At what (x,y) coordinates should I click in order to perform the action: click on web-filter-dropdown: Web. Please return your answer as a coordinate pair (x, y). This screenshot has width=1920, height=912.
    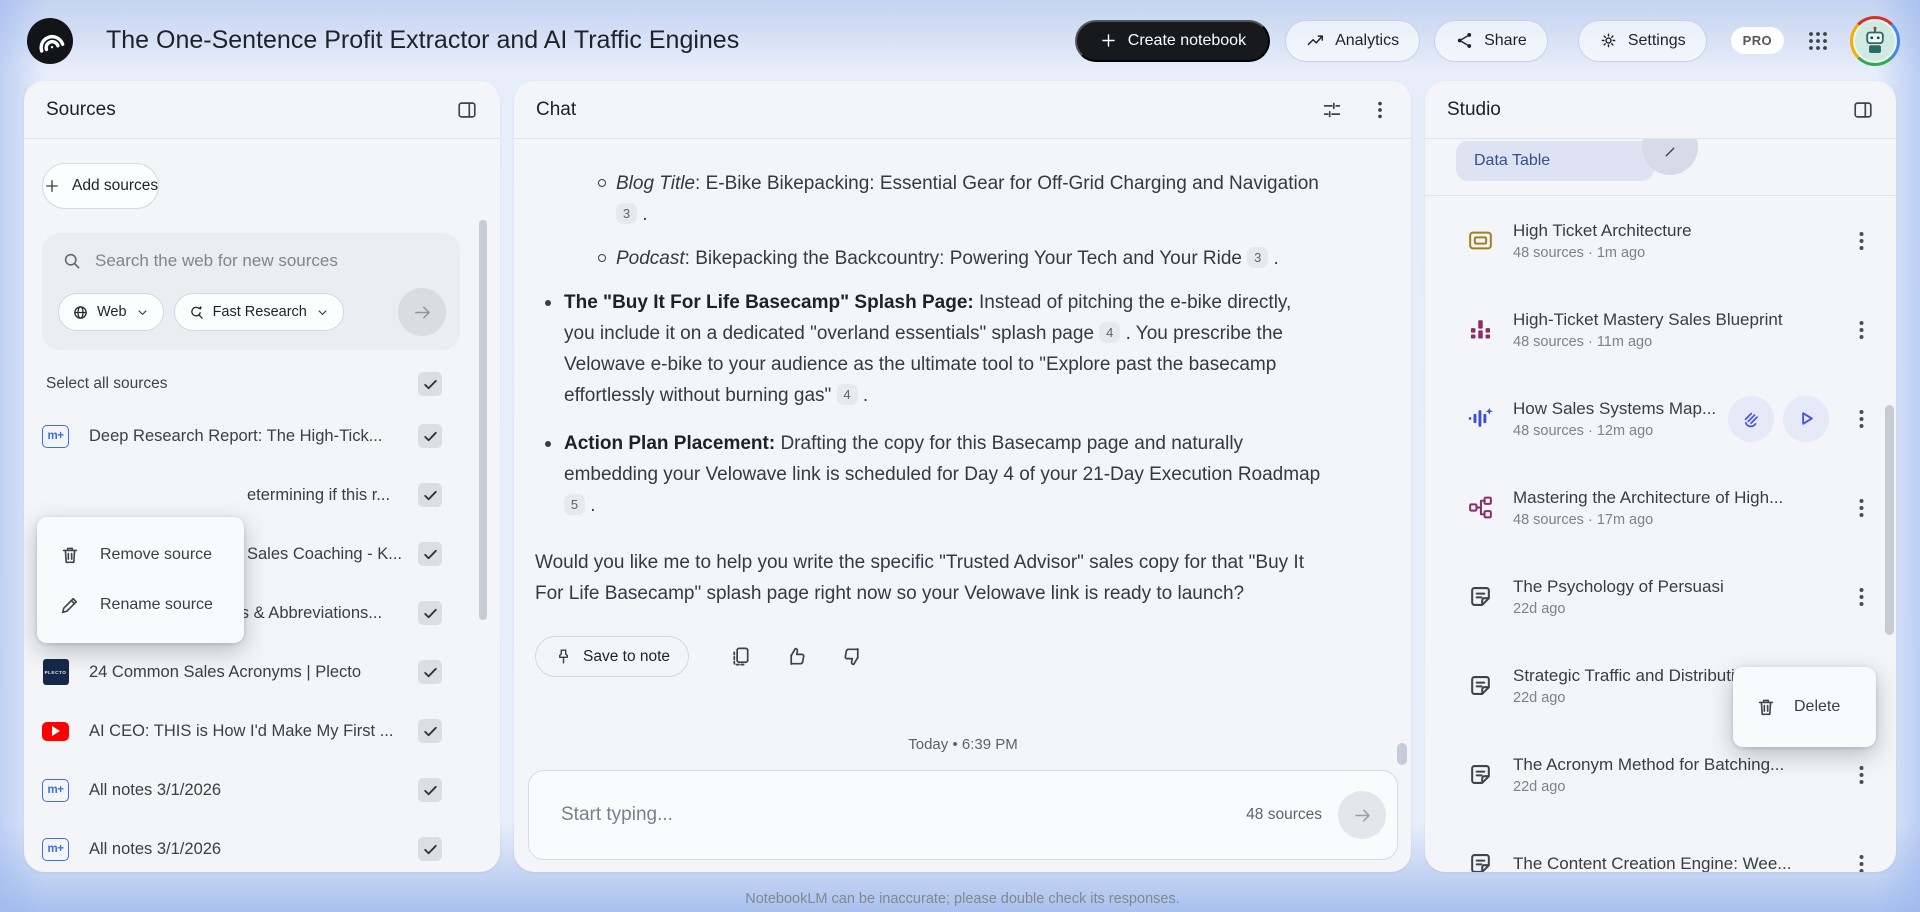
    Looking at the image, I should click on (111, 312).